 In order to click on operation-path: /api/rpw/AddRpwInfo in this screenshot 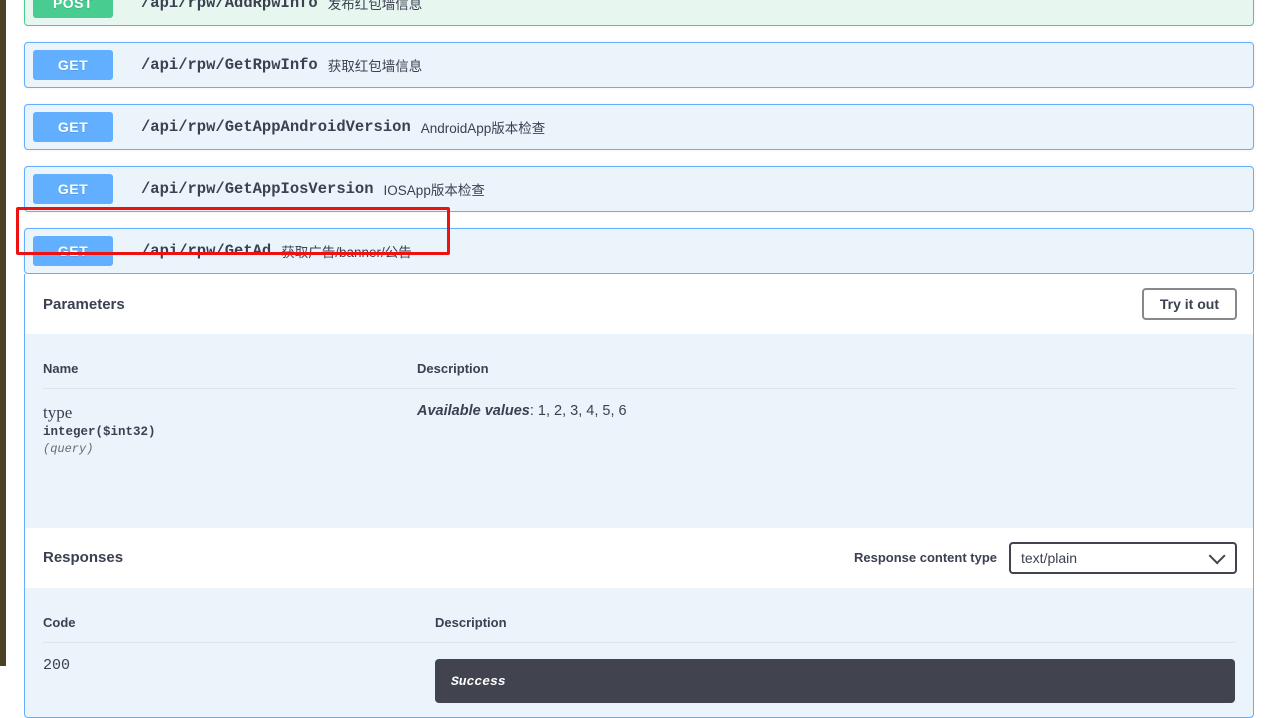, I will do `click(229, 6)`.